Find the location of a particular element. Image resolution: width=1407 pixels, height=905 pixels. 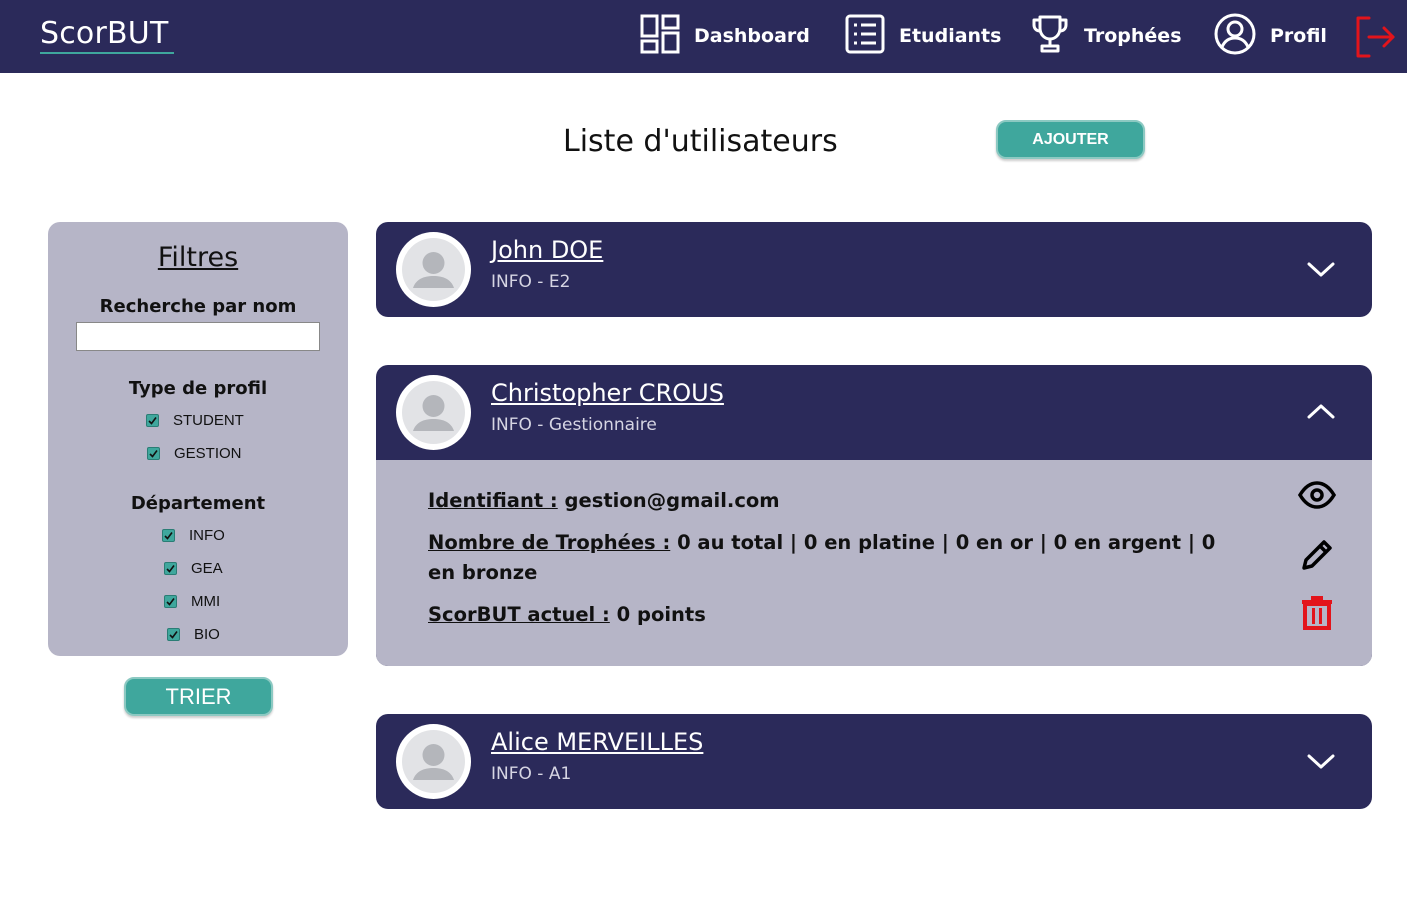

user-card-header: John DOE INFO - E2 is located at coordinates (874, 269).